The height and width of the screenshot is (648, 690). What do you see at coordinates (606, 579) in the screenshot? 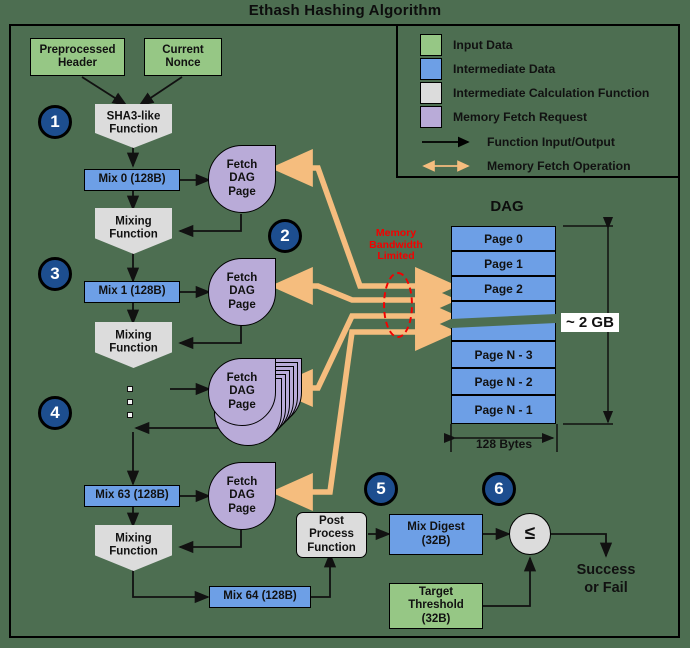
I see `node-result-label: Success or Fail` at bounding box center [606, 579].